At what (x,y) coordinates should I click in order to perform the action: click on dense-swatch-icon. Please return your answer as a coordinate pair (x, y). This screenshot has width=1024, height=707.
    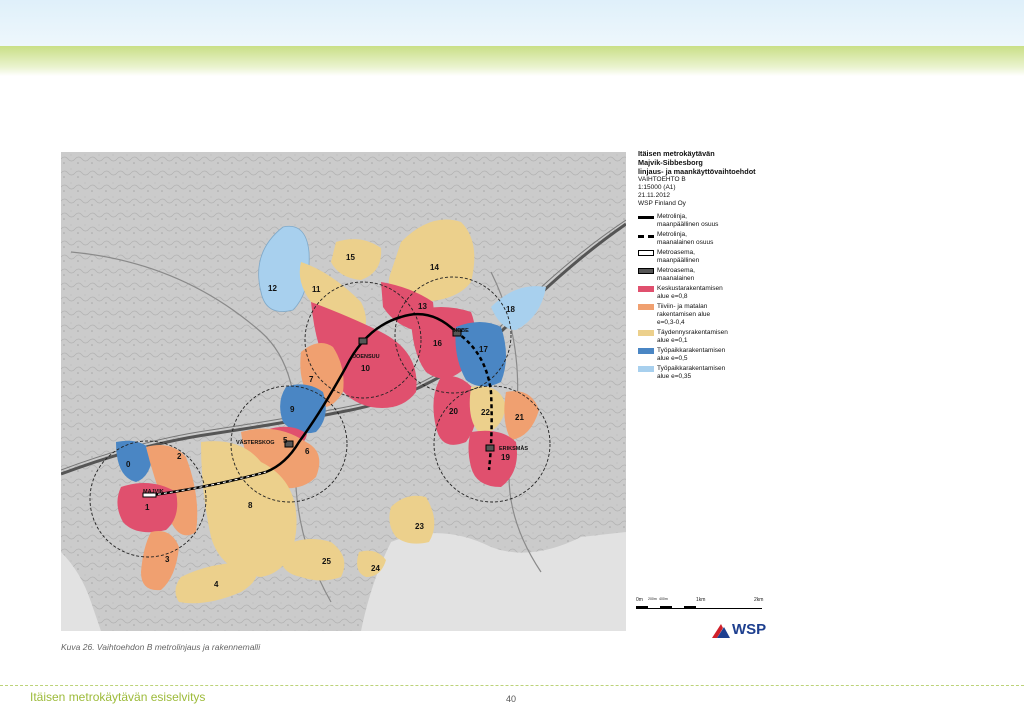
    Looking at the image, I should click on (646, 307).